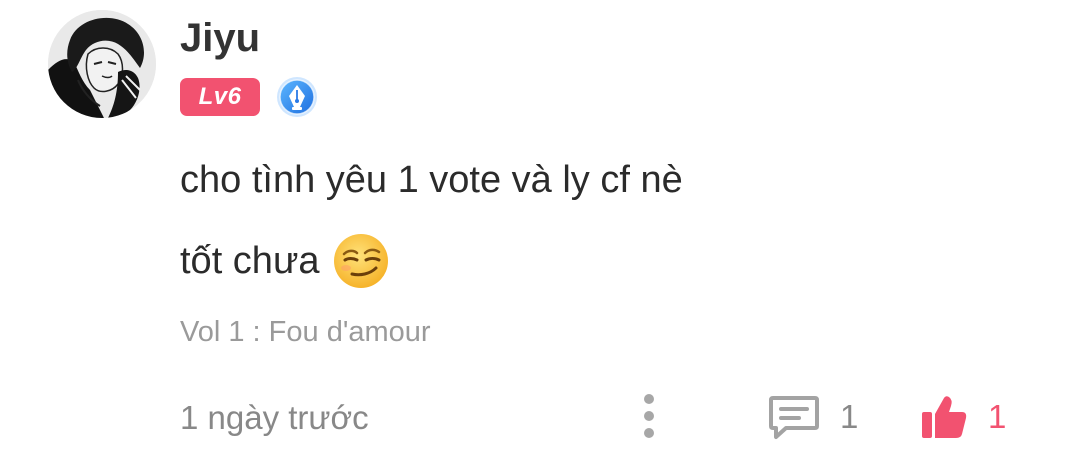  I want to click on reply-count: 1, so click(849, 416).